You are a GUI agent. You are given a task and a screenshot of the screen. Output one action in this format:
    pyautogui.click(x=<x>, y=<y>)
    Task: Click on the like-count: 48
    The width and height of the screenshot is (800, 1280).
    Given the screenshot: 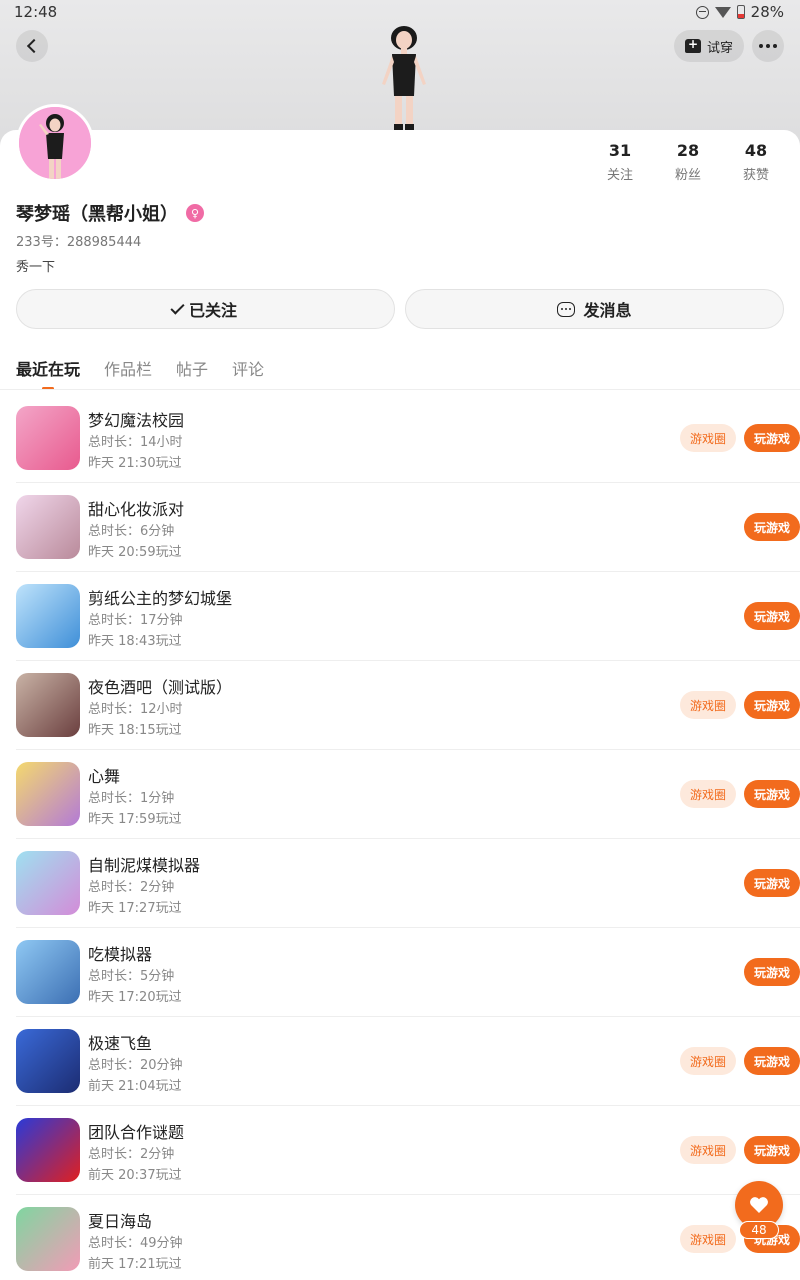 What is the action you would take?
    pyautogui.click(x=759, y=1230)
    